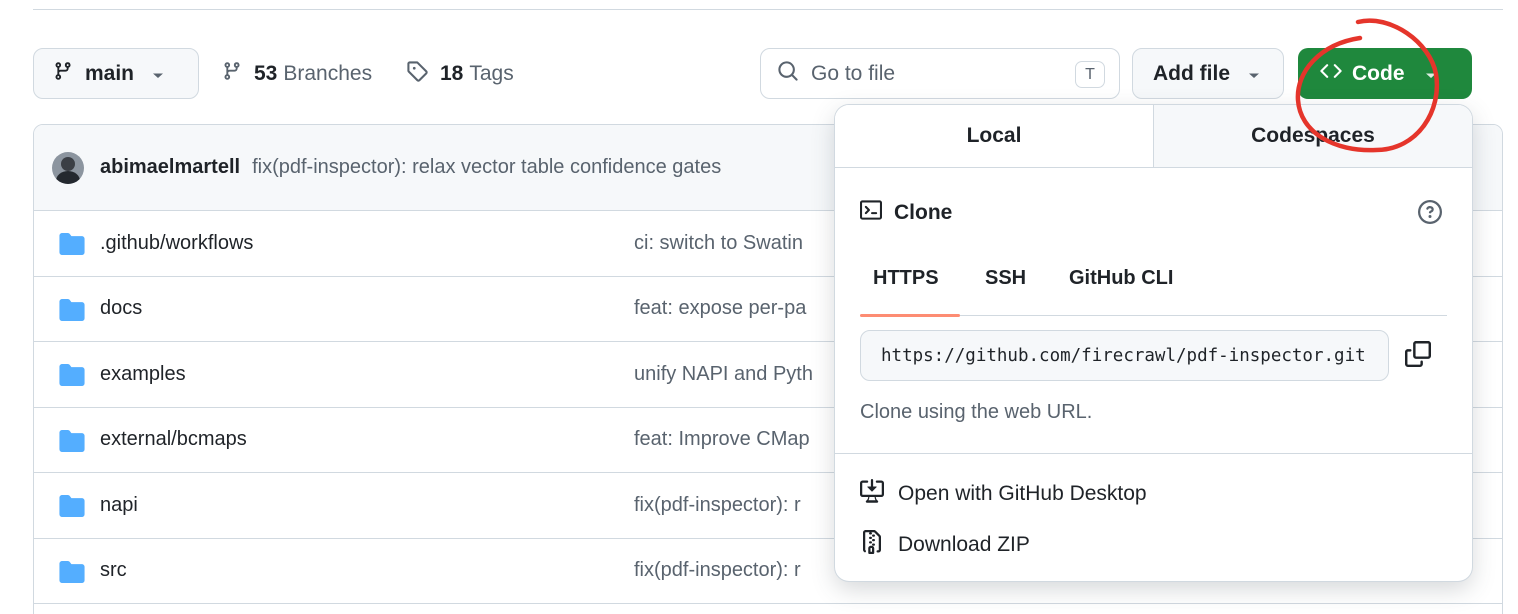 This screenshot has height=614, width=1518. I want to click on tab-local: Local, so click(994, 136).